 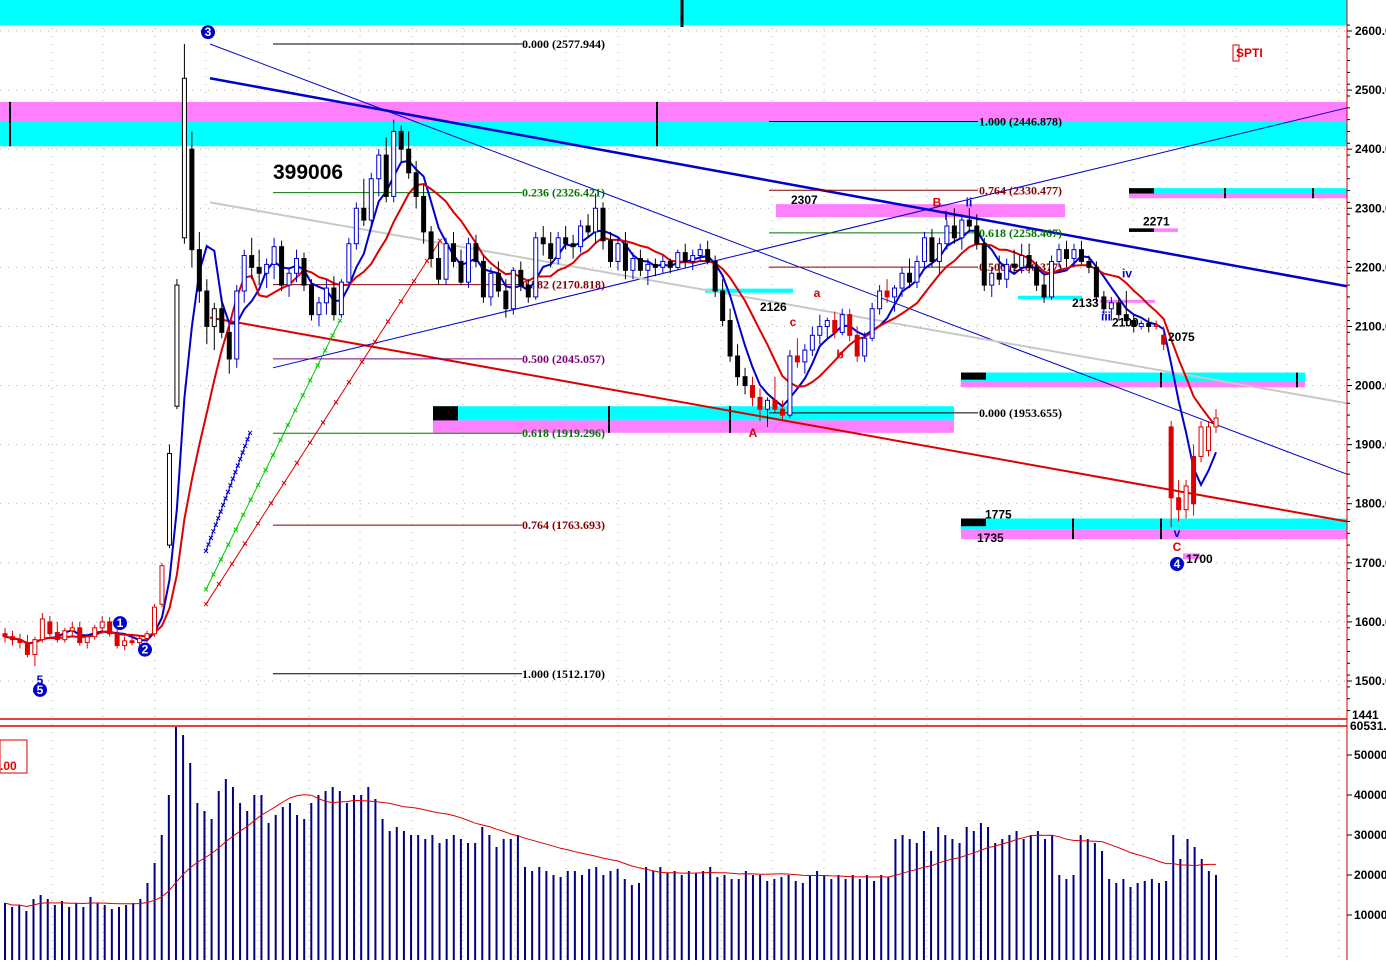 I want to click on zone-magenta-mid, so click(x=693, y=426).